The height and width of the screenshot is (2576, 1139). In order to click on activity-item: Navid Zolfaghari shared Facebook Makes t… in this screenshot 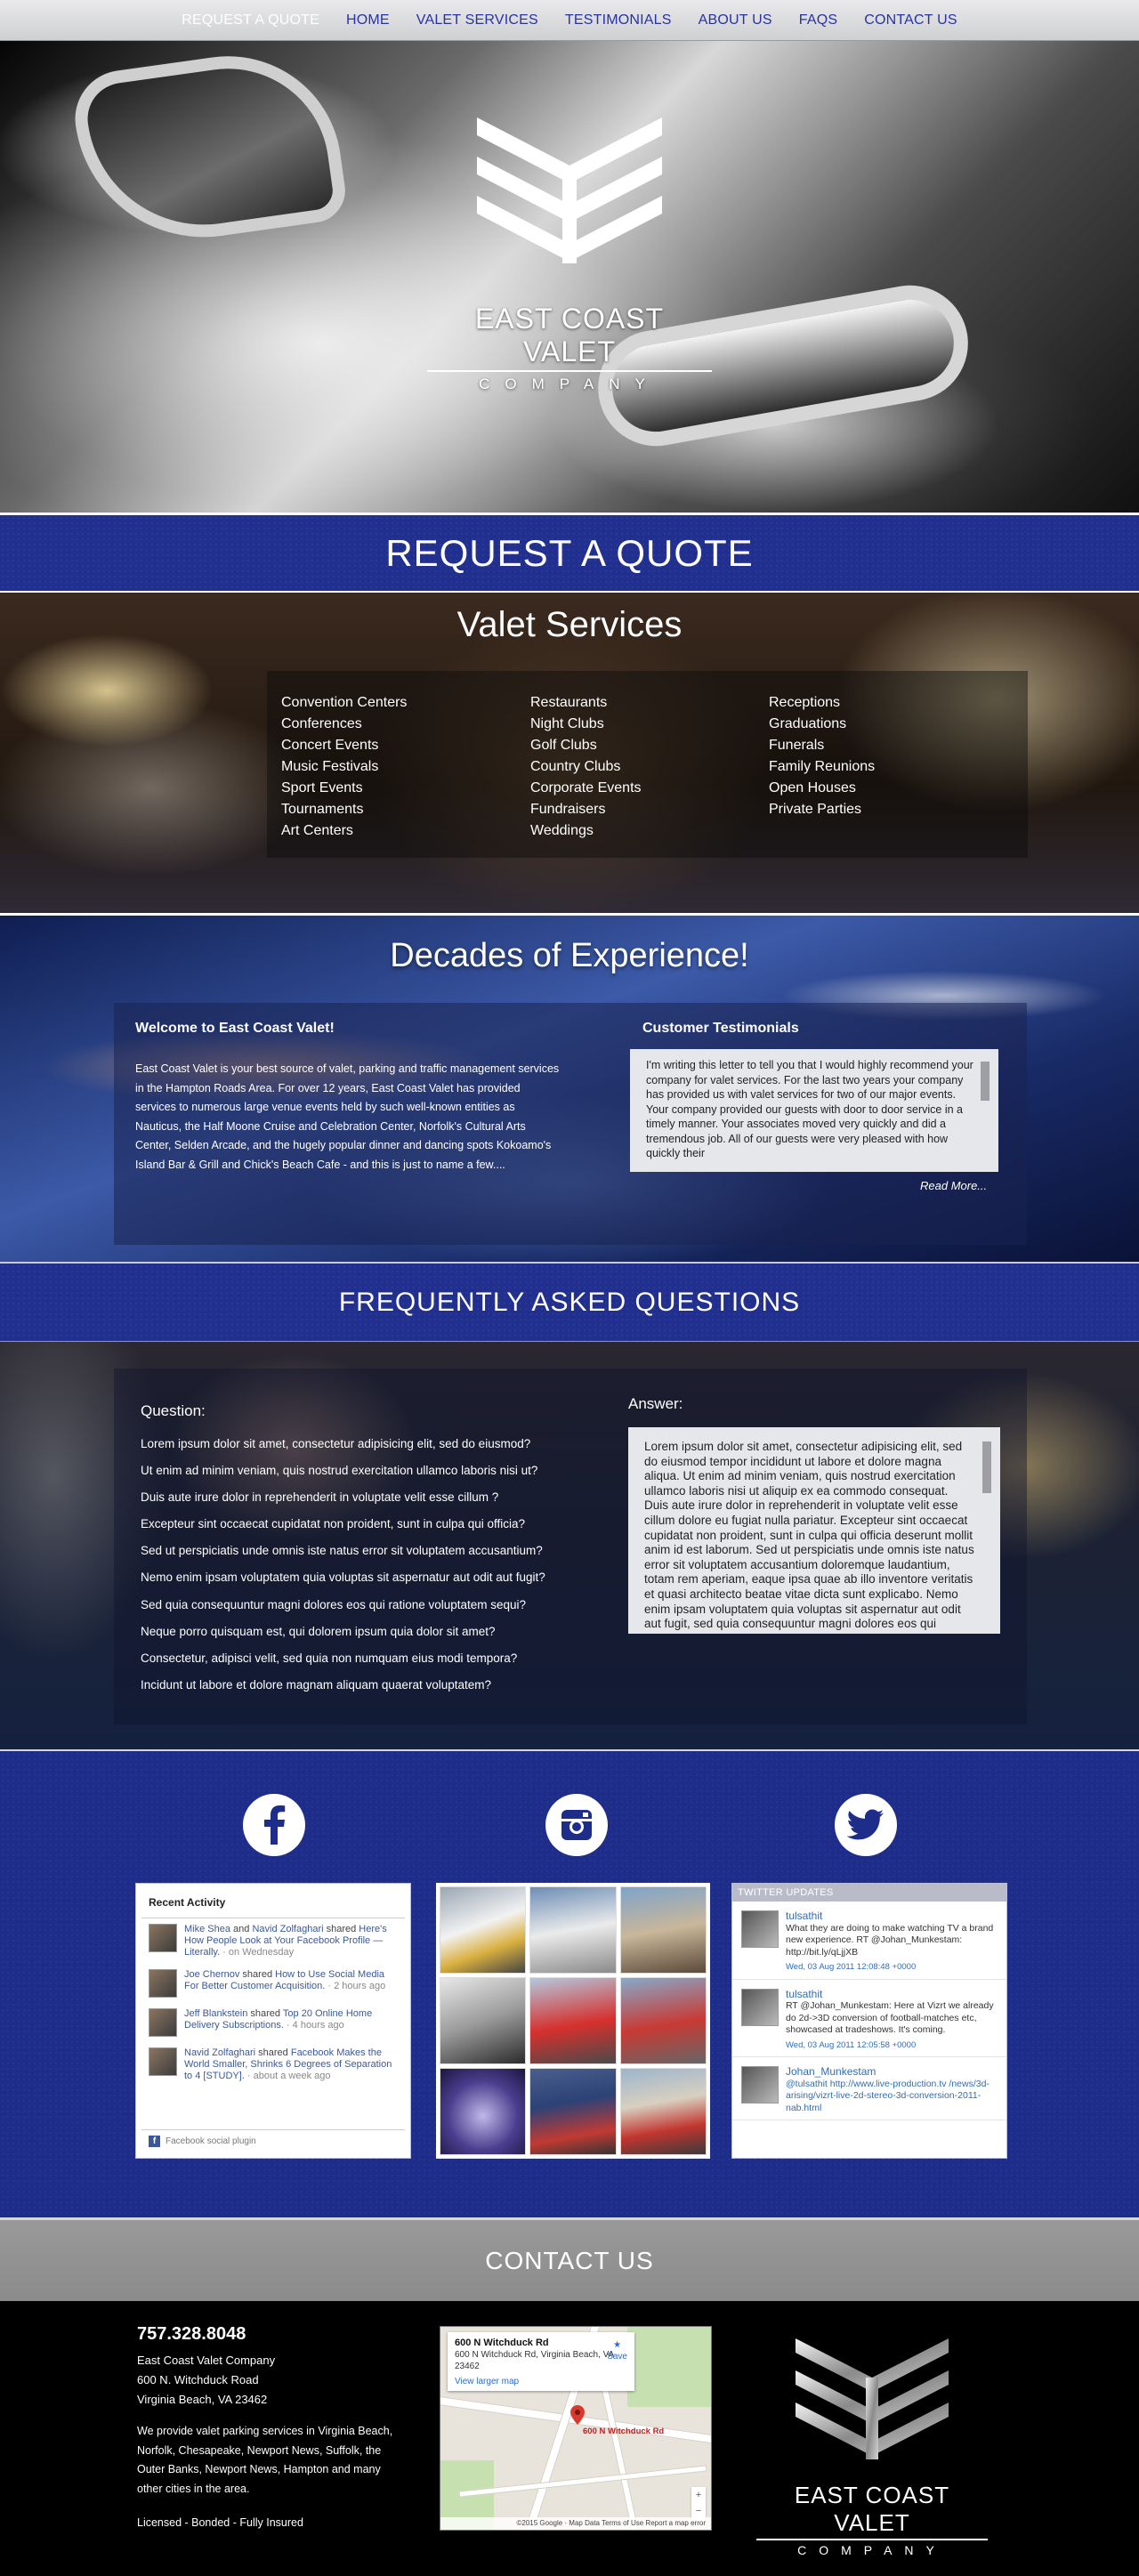, I will do `click(273, 2064)`.